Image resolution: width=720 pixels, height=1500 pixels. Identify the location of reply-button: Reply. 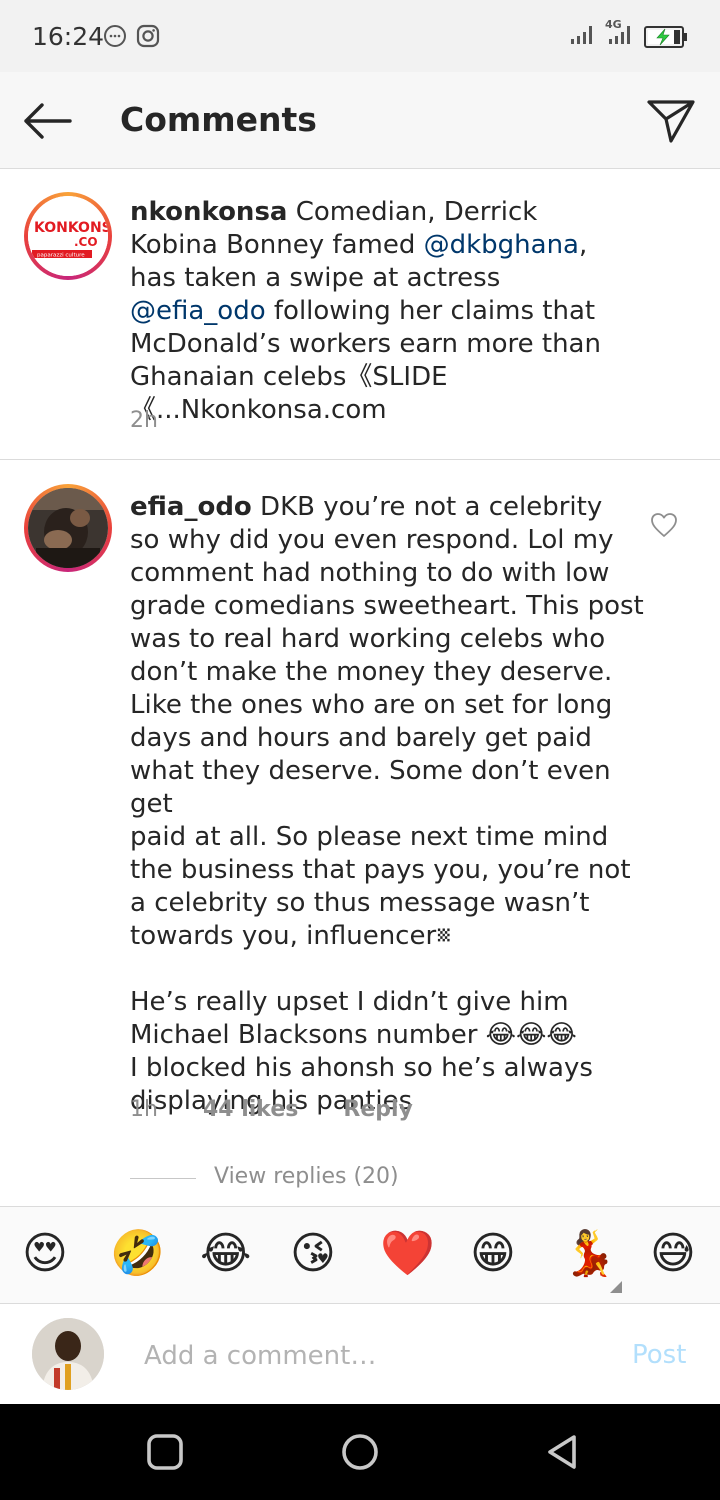
(378, 1109).